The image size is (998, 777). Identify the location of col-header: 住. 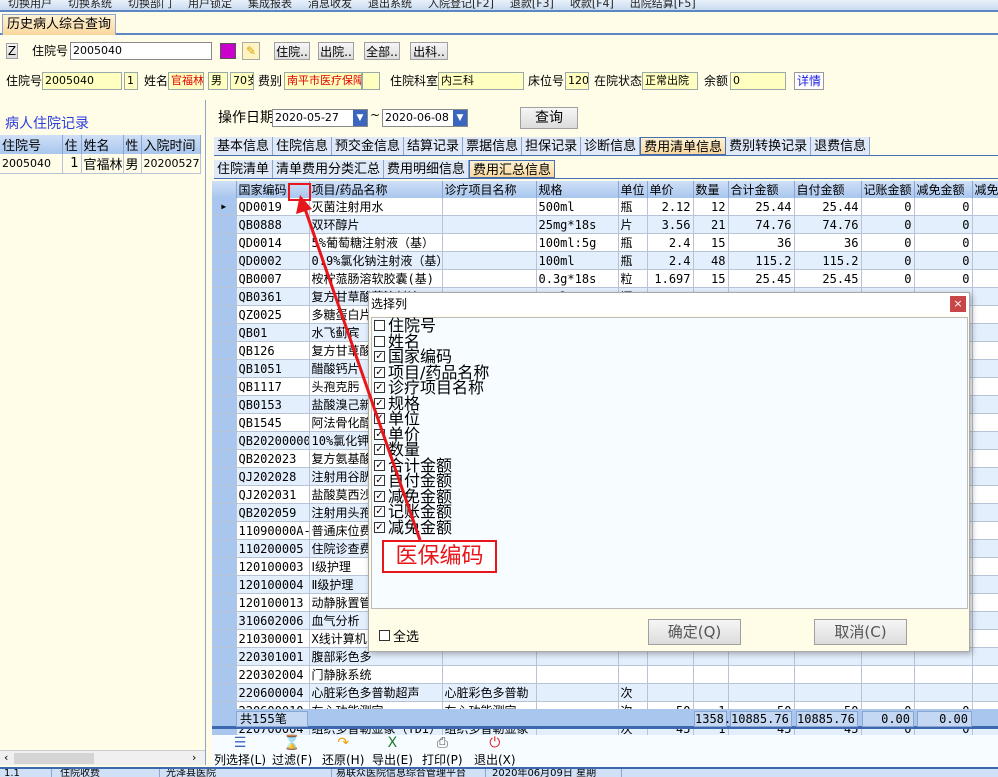
(72, 144).